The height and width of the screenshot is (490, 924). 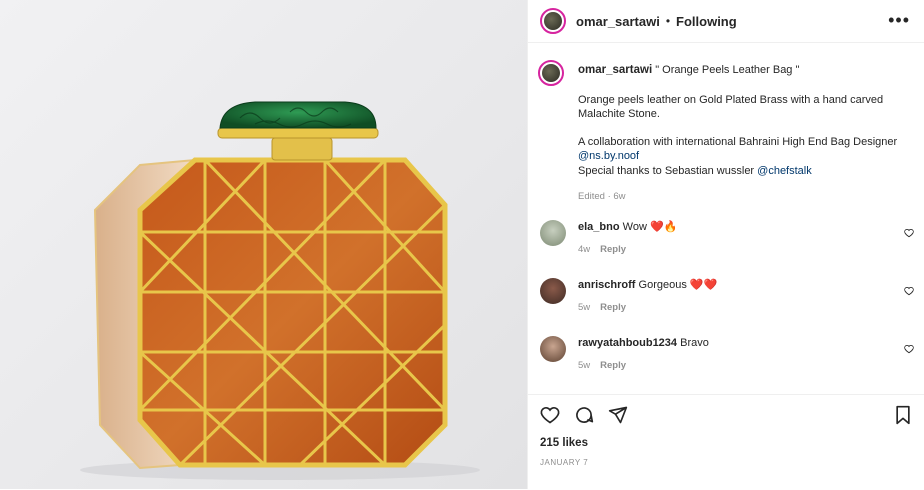 I want to click on comment-emoji: ❤️❤️, so click(x=703, y=285).